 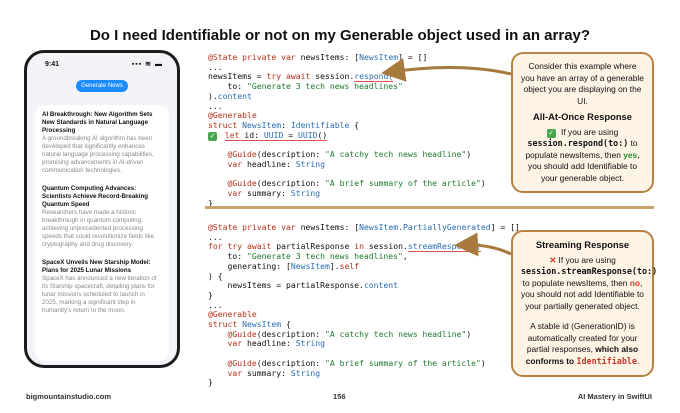 I want to click on callout-arrows, so click(x=446, y=157).